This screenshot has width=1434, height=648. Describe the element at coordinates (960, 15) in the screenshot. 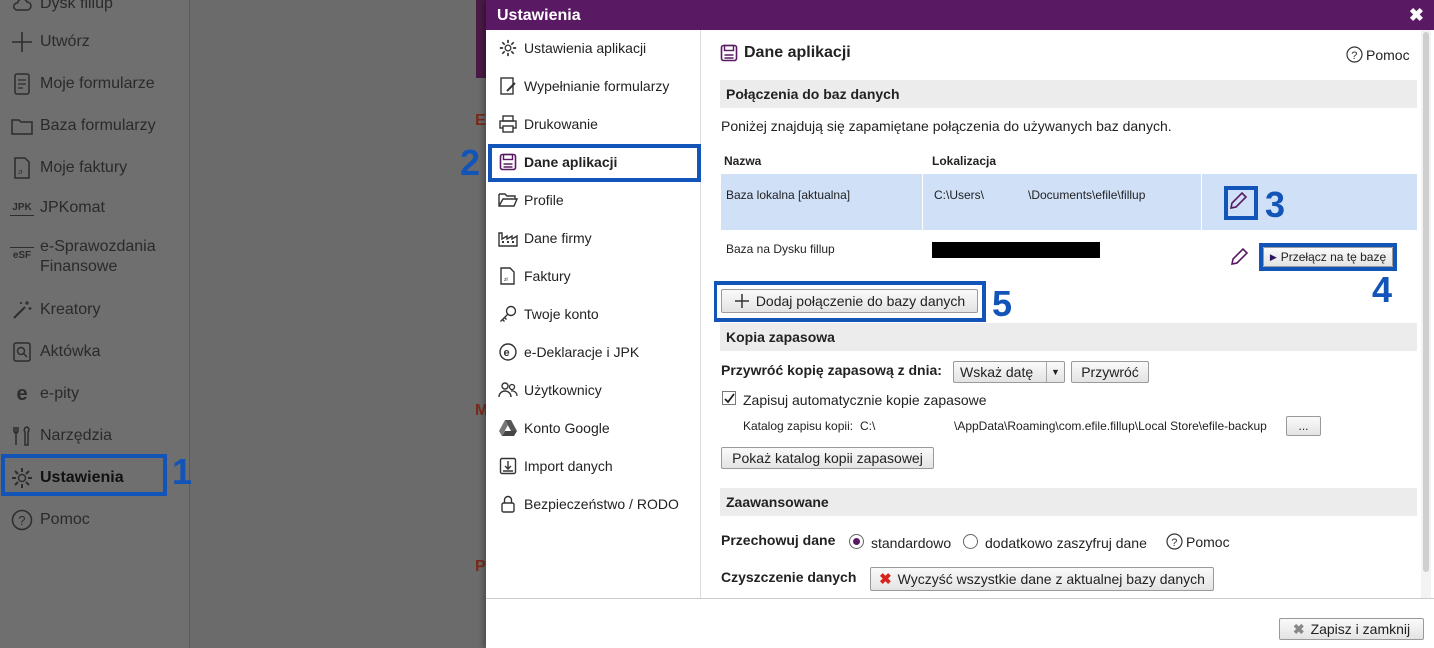

I see `dialog-titlebar: Ustawienia ✖` at that location.